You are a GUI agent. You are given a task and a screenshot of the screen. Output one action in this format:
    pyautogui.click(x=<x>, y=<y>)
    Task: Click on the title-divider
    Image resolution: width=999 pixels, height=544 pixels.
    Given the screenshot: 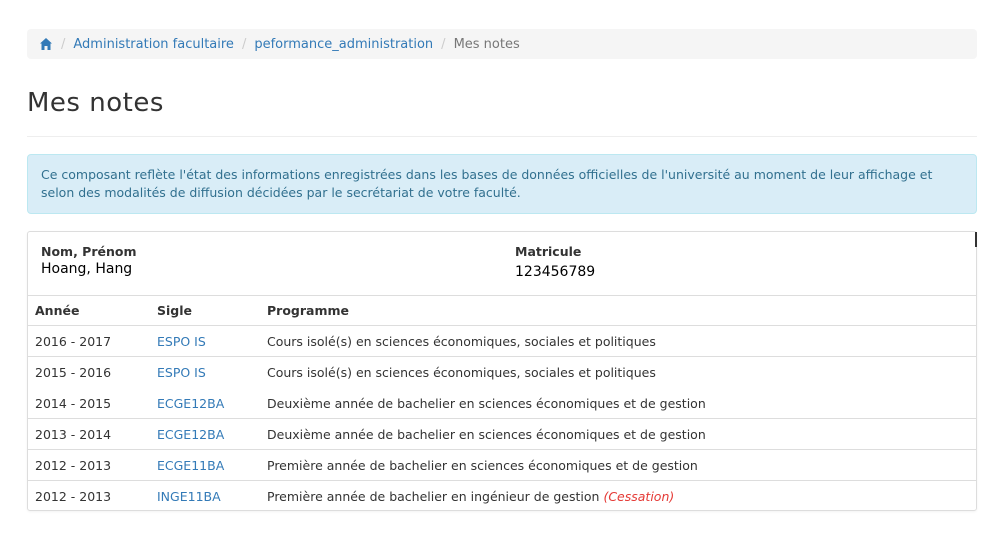 What is the action you would take?
    pyautogui.click(x=502, y=136)
    